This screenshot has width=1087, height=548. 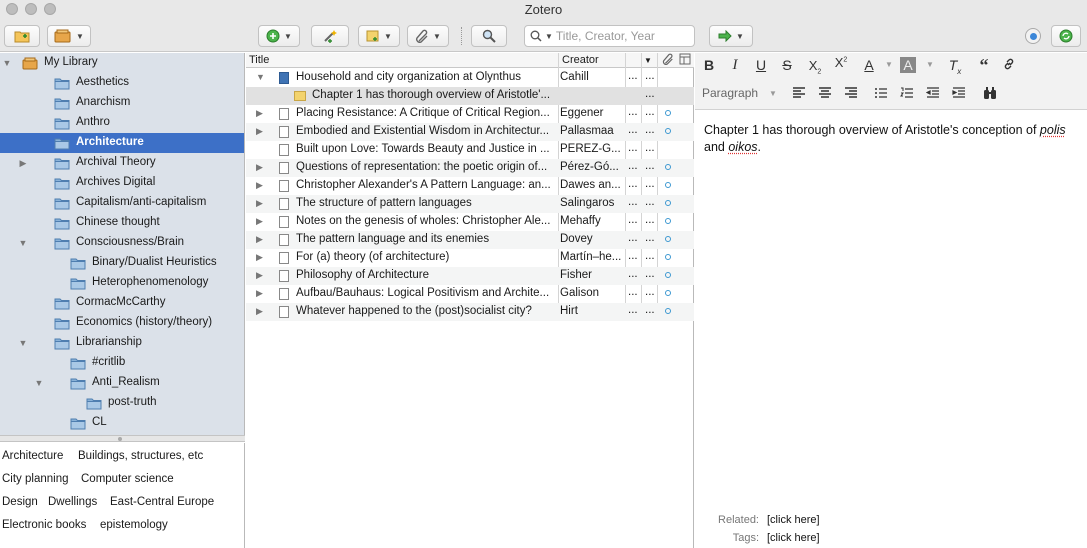 I want to click on collection-item: ▼ Anti_Realism, so click(x=122, y=383).